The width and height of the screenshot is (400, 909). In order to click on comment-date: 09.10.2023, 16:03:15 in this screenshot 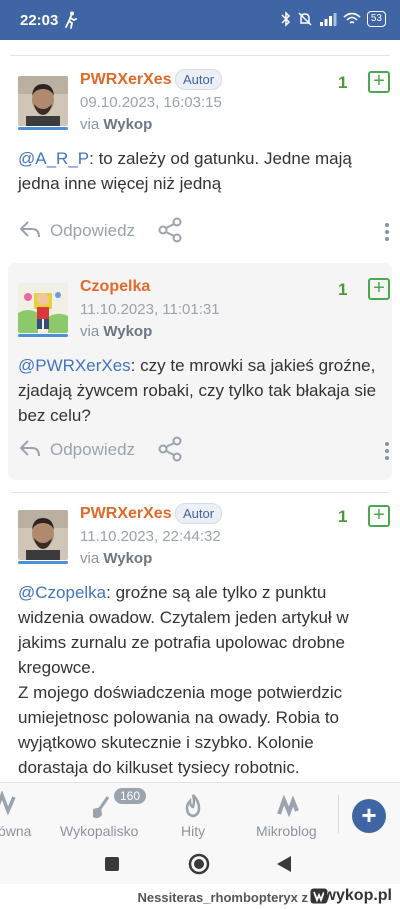, I will do `click(151, 102)`.